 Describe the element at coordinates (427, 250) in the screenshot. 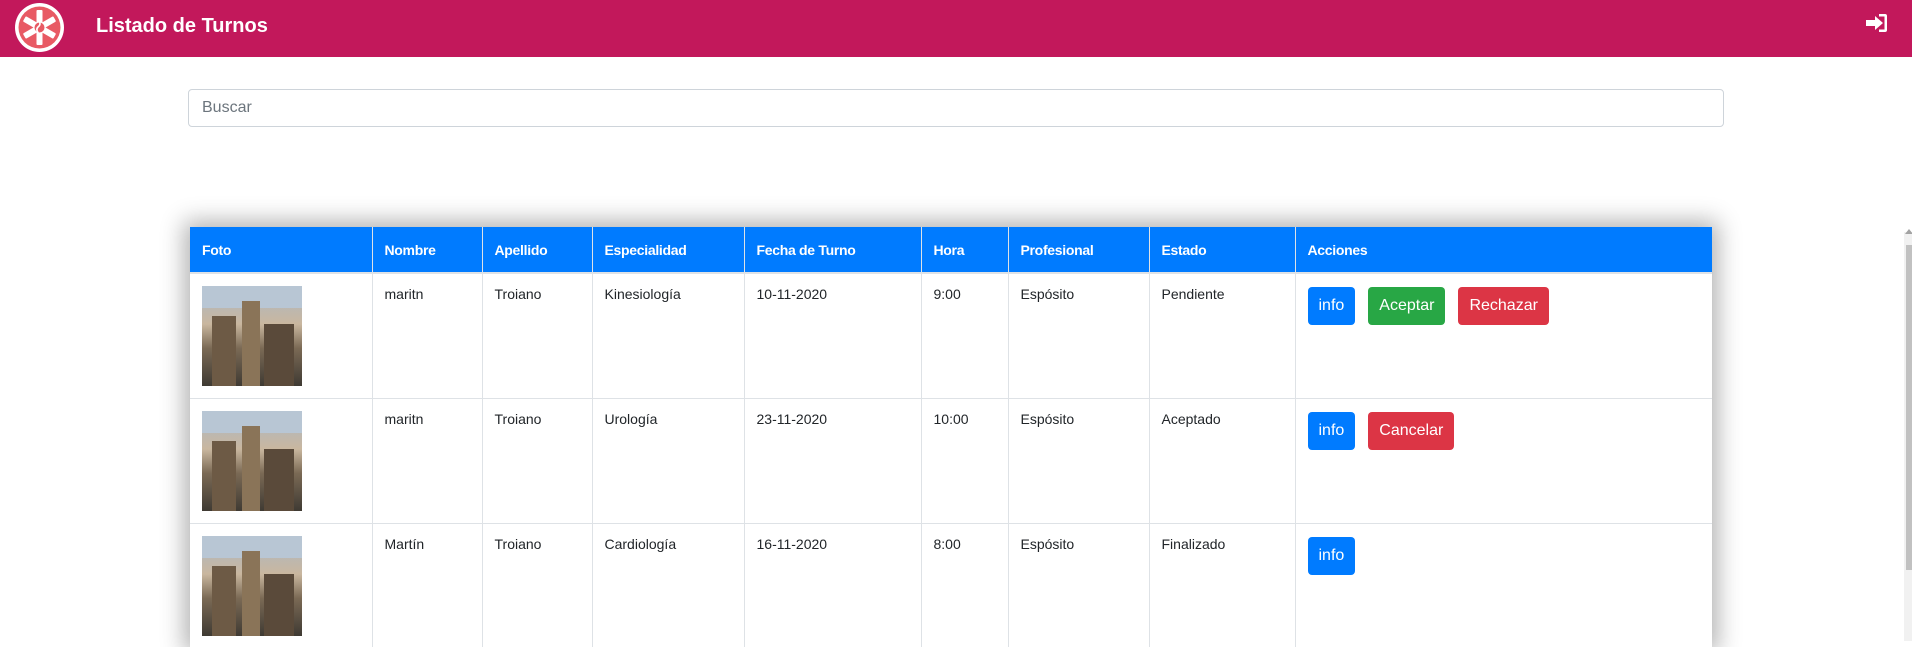

I see `column-header-nombre: Nombre` at that location.